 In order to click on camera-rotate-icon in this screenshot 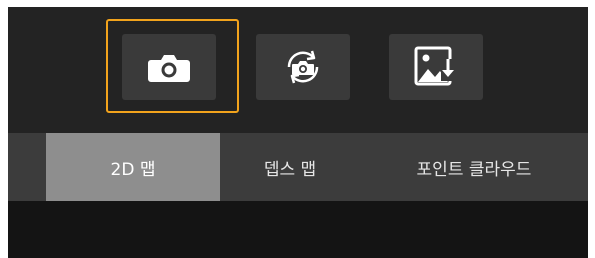, I will do `click(303, 67)`.